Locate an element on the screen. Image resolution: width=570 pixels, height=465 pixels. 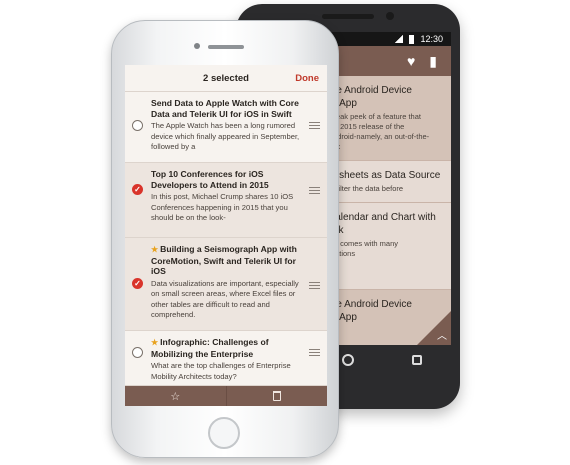
selection-header: 2 selected Done is located at coordinates (226, 78).